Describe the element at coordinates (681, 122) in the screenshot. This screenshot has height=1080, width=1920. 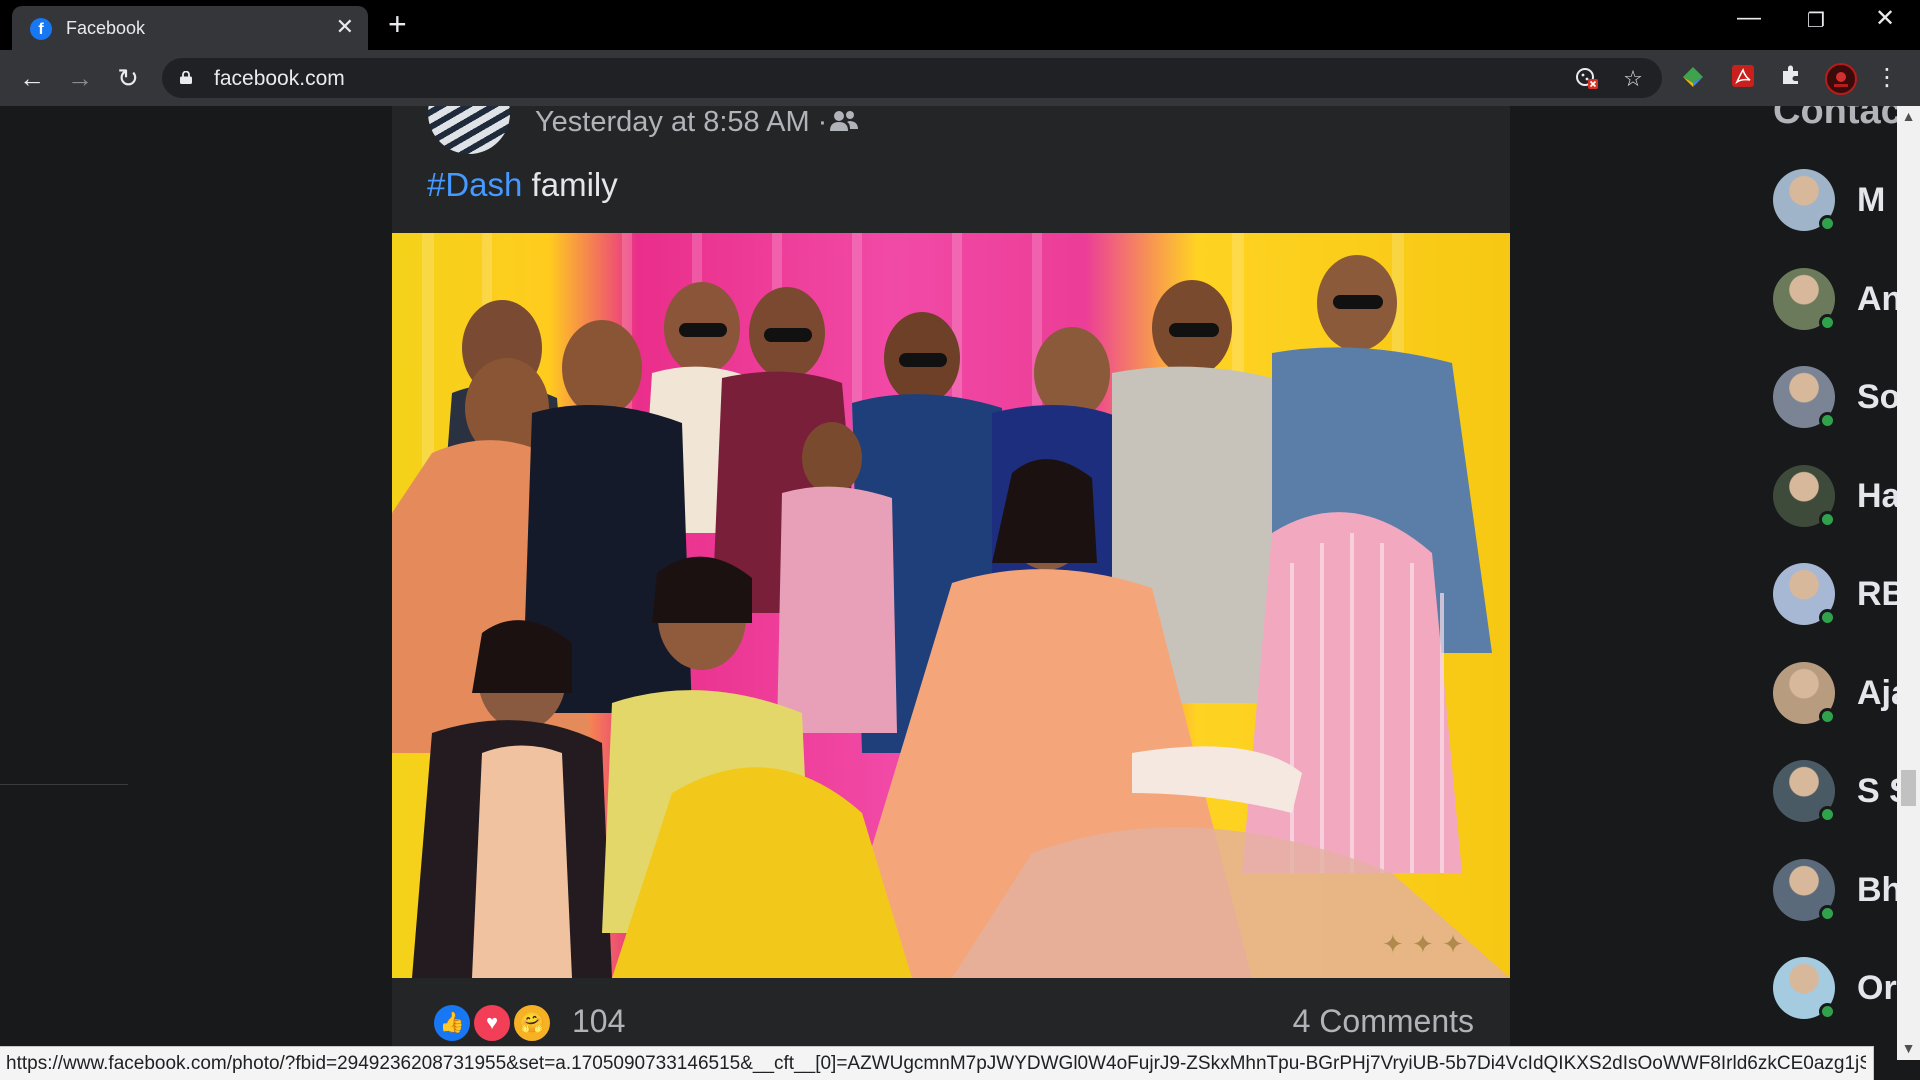
I see `post-timestamp: Yesterday at 8:58 AM ·` at that location.